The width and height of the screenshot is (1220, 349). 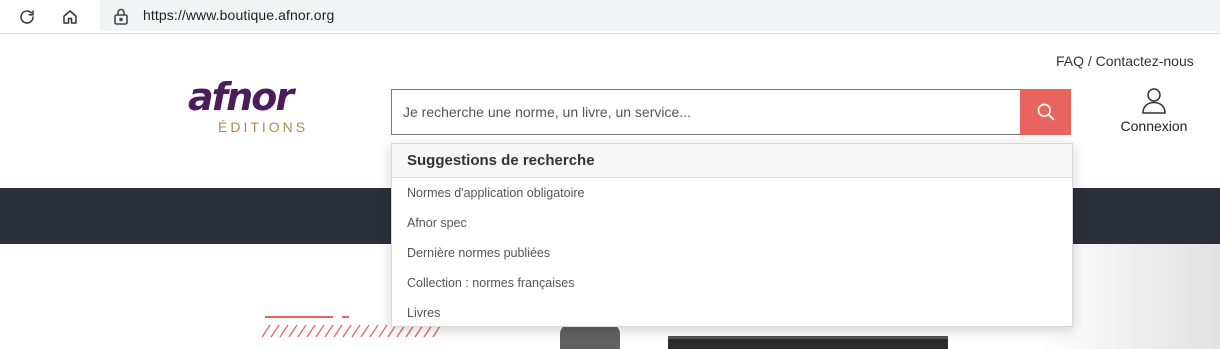 I want to click on logo-subtitle: ÉDITIONS, so click(x=263, y=127).